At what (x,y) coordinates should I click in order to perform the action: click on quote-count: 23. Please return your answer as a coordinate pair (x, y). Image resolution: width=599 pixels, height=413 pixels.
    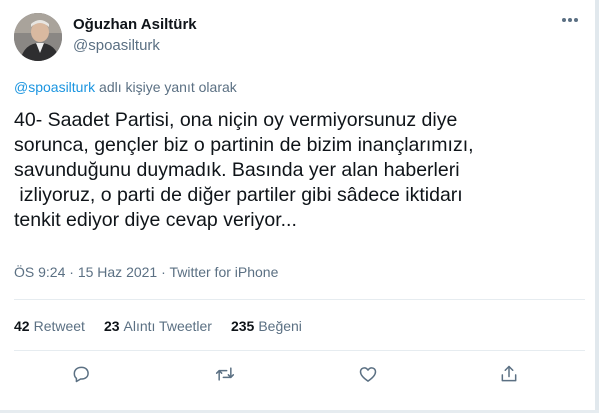
    Looking at the image, I should click on (111, 326).